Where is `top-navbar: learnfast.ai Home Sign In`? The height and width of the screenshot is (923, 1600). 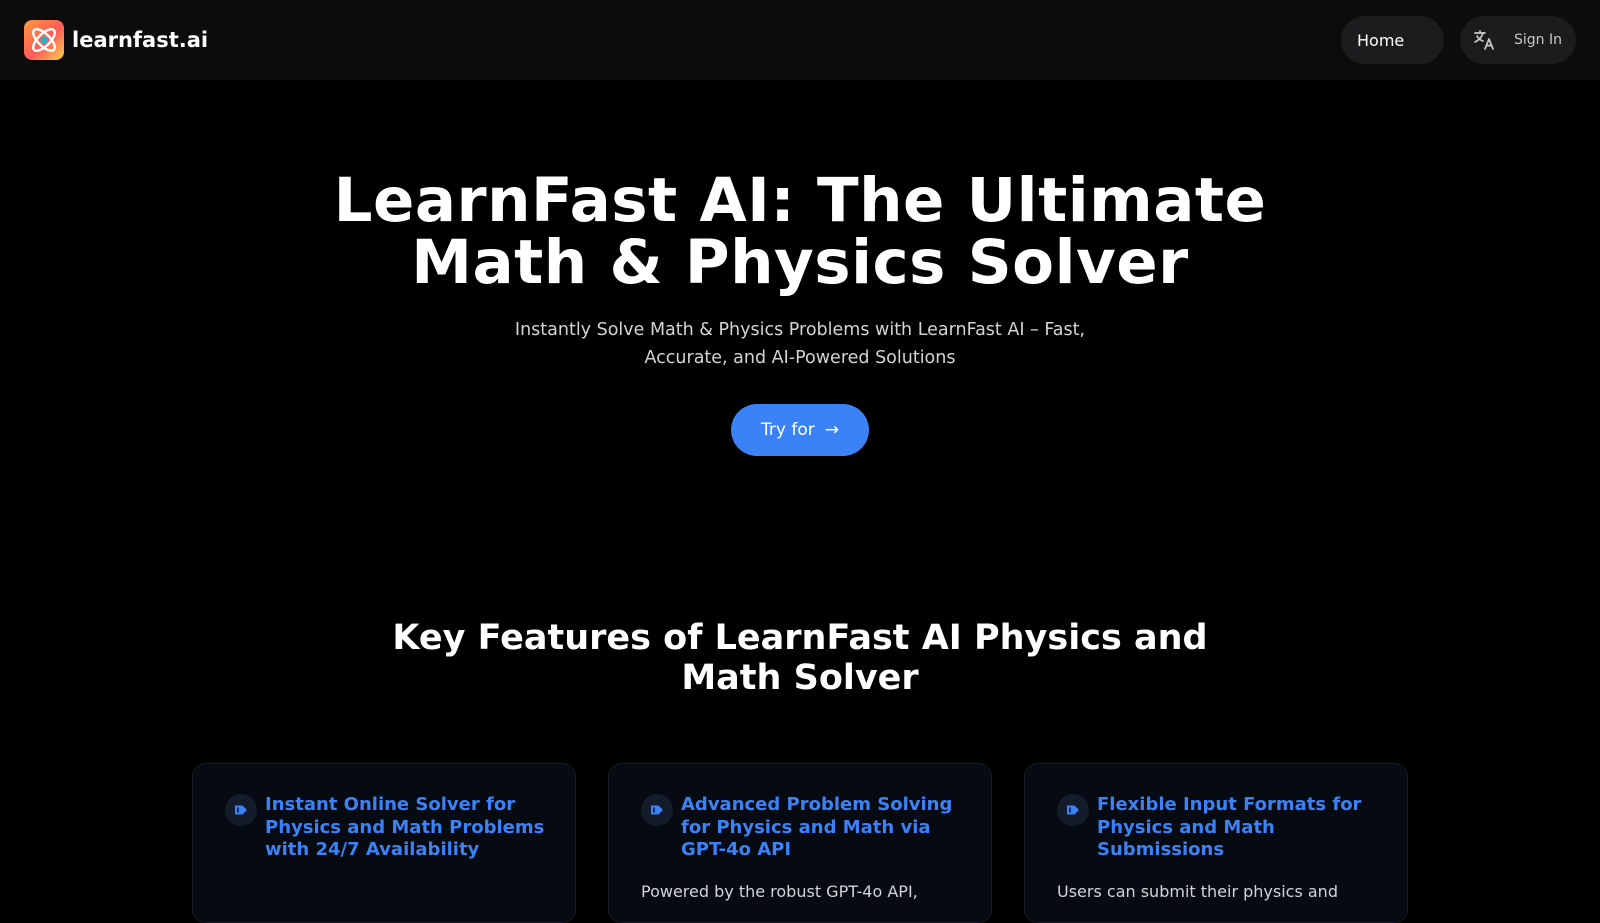 top-navbar: learnfast.ai Home Sign In is located at coordinates (800, 40).